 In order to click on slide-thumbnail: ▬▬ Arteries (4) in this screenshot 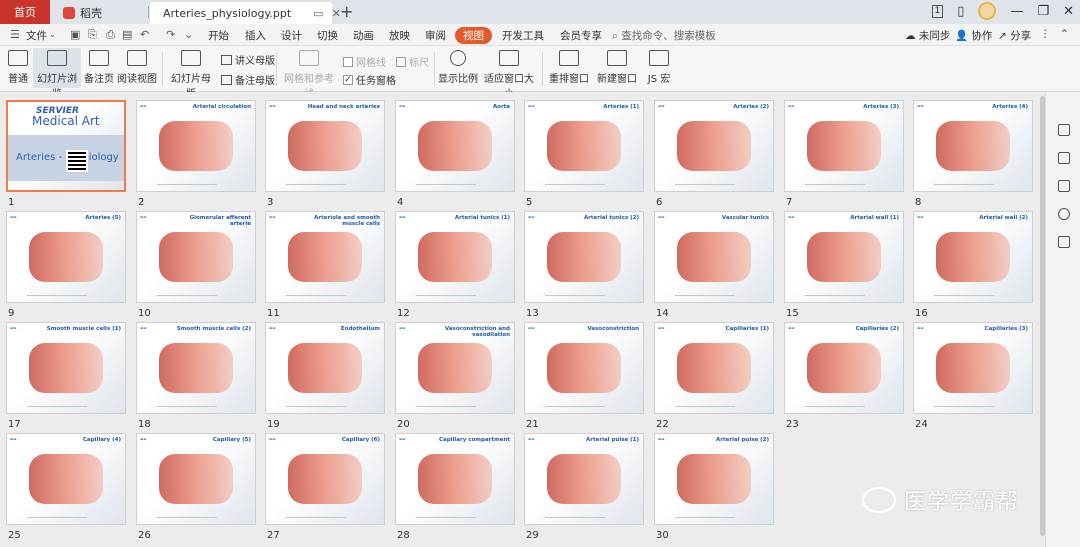, I will do `click(973, 146)`.